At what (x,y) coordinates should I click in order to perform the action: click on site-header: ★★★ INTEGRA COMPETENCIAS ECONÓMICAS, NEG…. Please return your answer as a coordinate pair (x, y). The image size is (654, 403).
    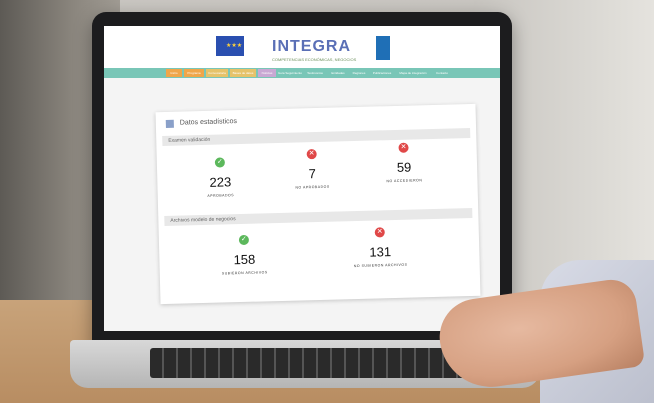
    Looking at the image, I should click on (302, 48).